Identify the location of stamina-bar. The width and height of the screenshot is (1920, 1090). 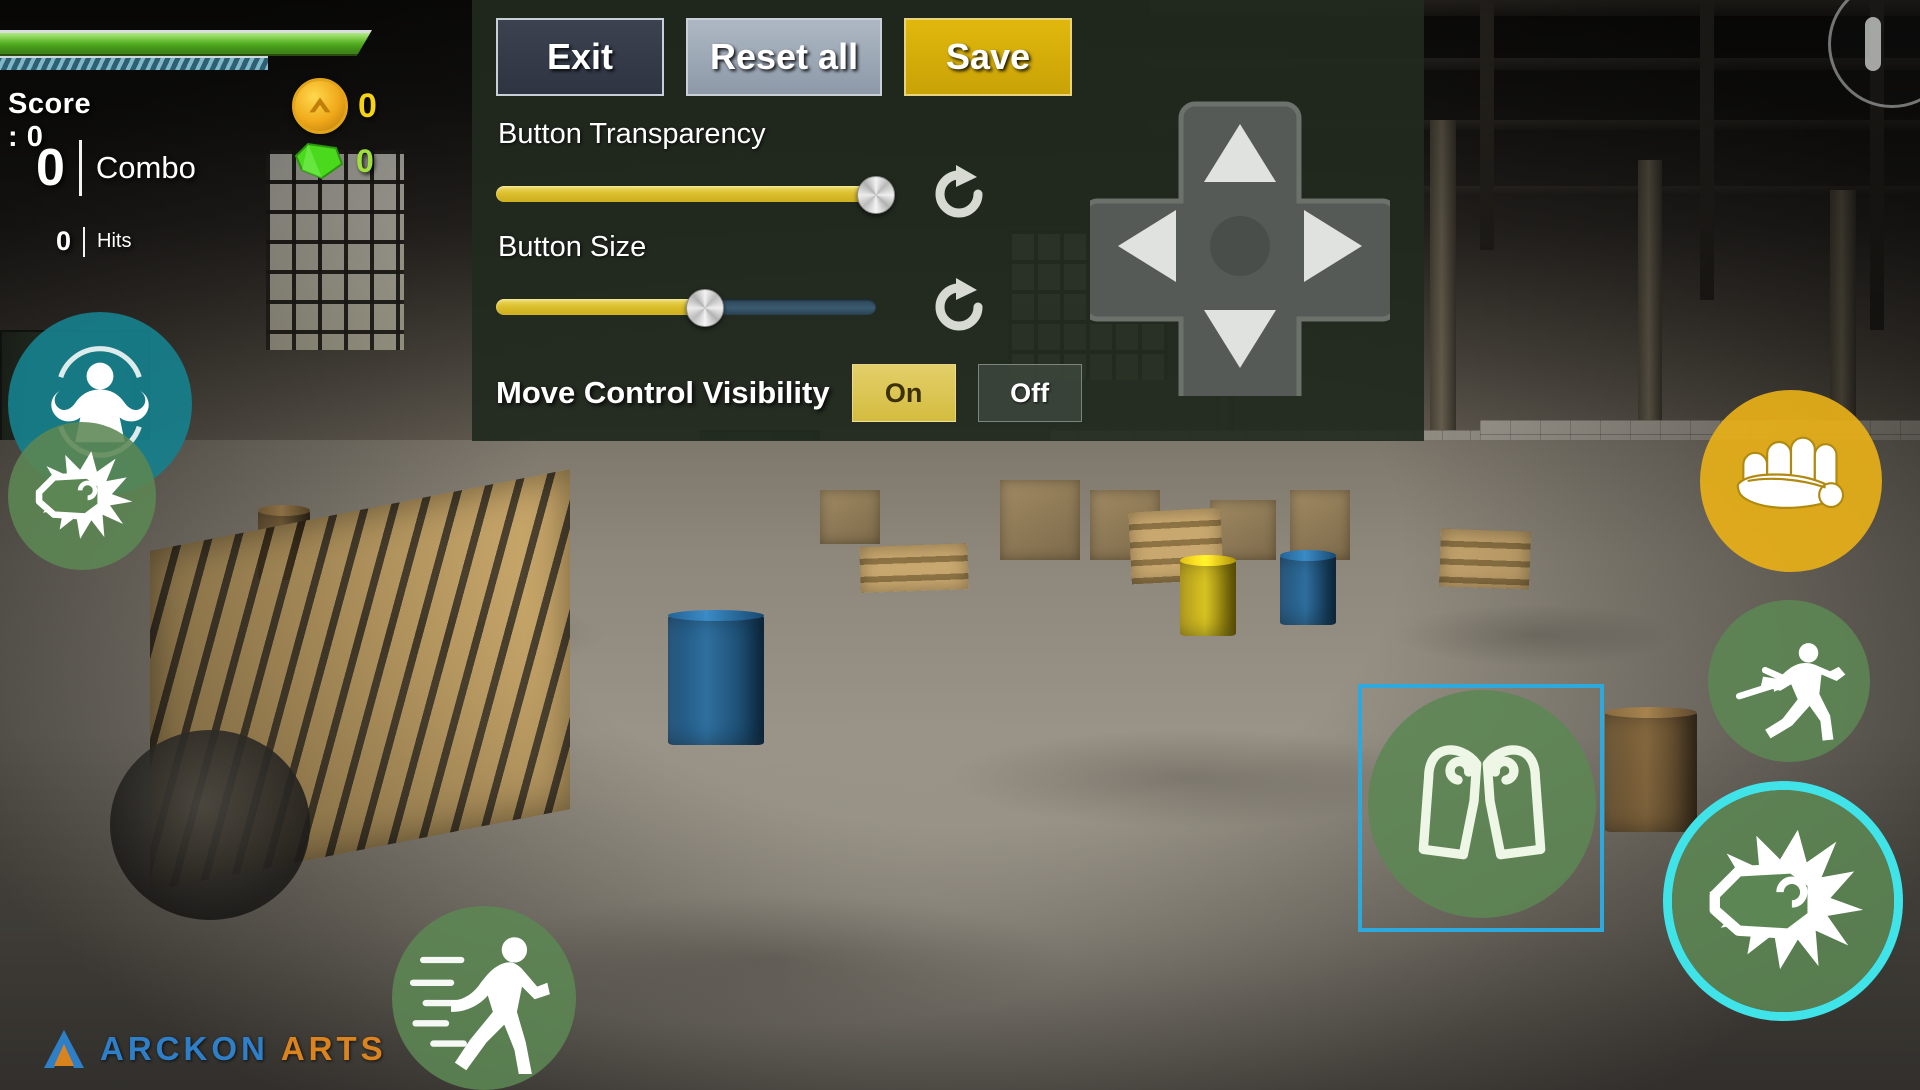
(134, 63).